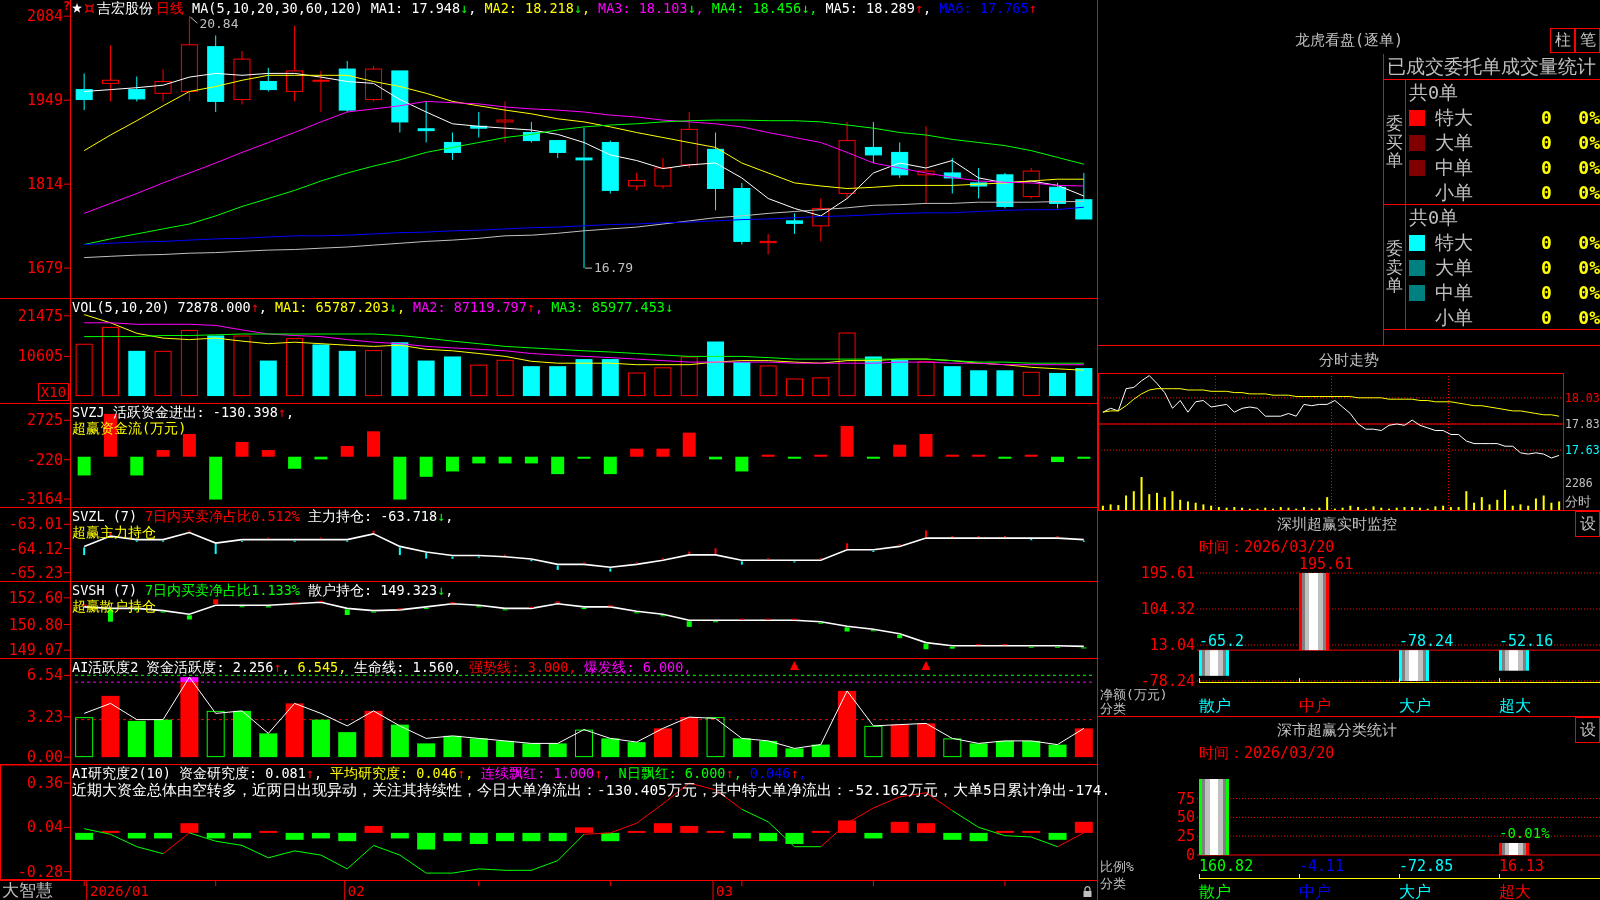 The height and width of the screenshot is (900, 1600). I want to click on axis-tick-label: -64.12, so click(35, 548).